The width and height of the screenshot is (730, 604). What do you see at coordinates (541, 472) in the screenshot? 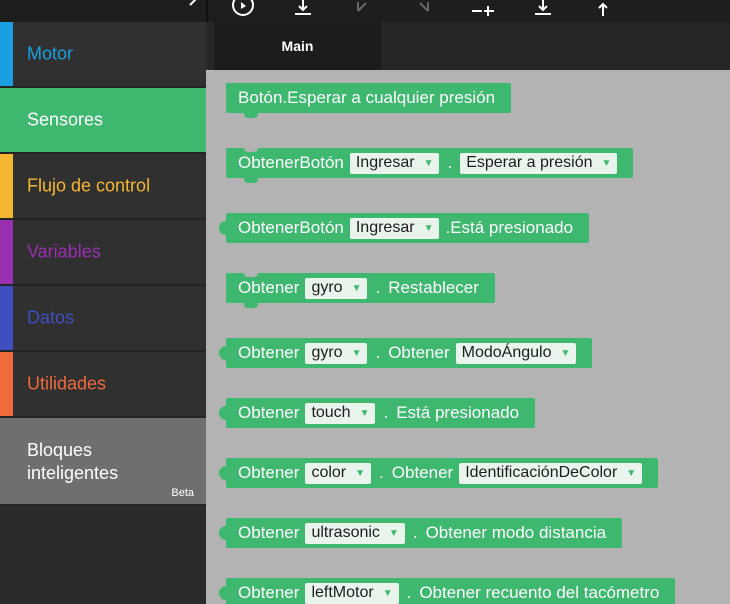
I see `dropdown-value: IdentificaciónDeColor` at bounding box center [541, 472].